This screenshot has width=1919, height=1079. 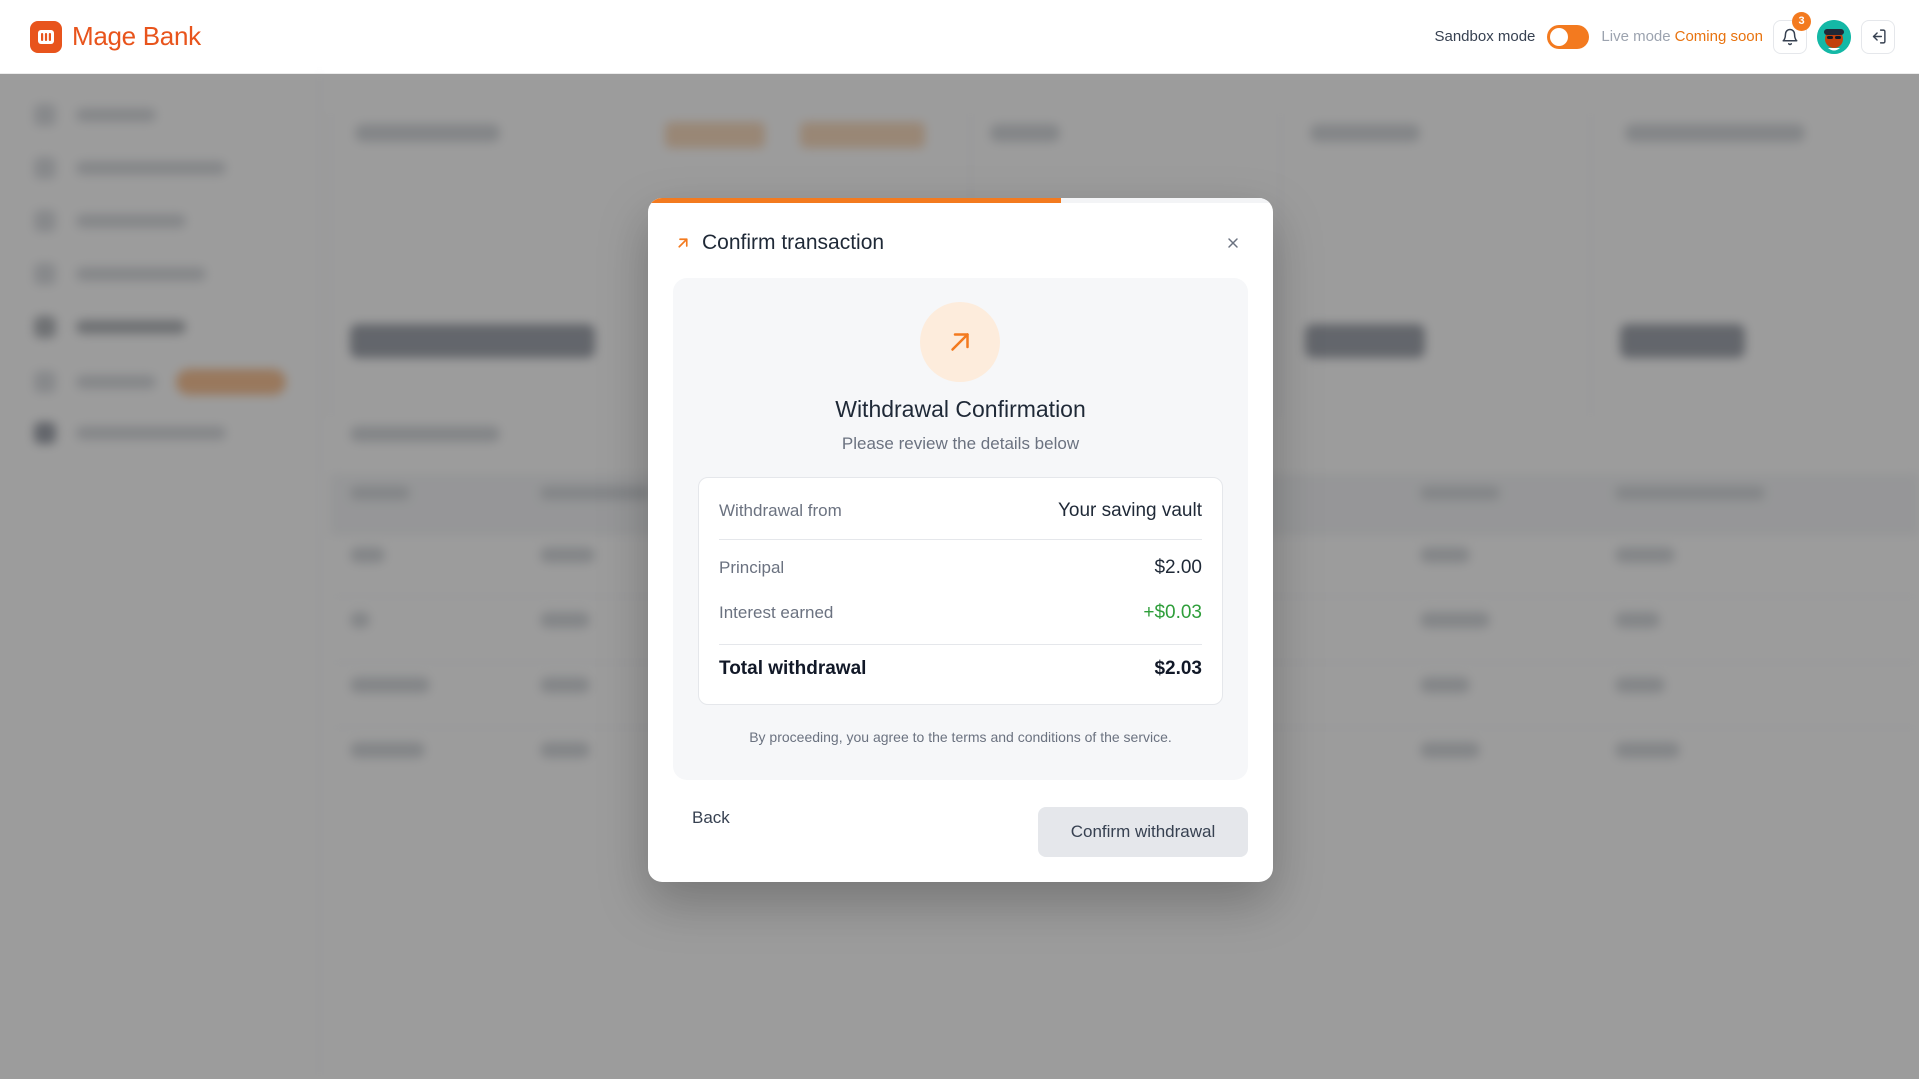 What do you see at coordinates (960, 511) in the screenshot?
I see `withdrawal-from-row: Withdrawal from Your saving vault` at bounding box center [960, 511].